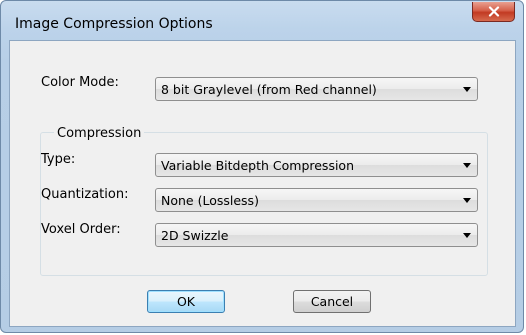  I want to click on quantization-select: None (Lossless), so click(316, 200).